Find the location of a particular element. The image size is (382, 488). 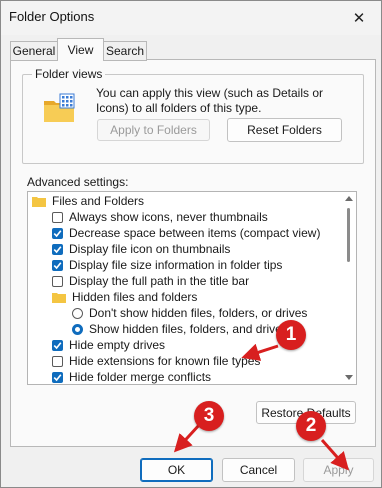

callout-3: 3 is located at coordinates (209, 416).